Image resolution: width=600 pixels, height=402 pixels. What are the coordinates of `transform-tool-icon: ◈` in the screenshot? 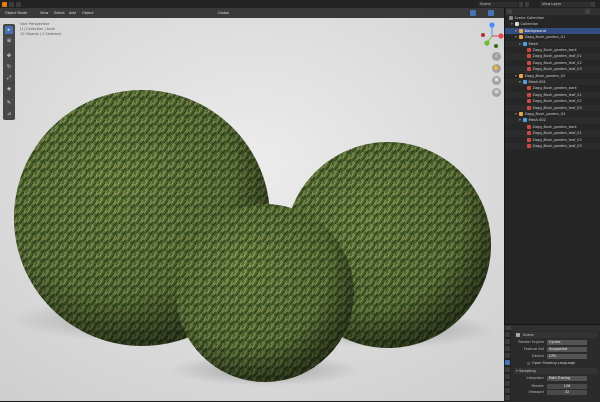 It's located at (9, 89).